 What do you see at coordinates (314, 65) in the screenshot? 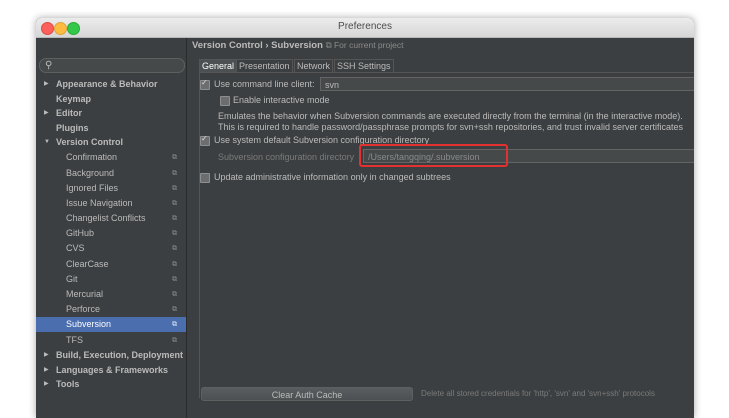
I see `tab-network: Network` at bounding box center [314, 65].